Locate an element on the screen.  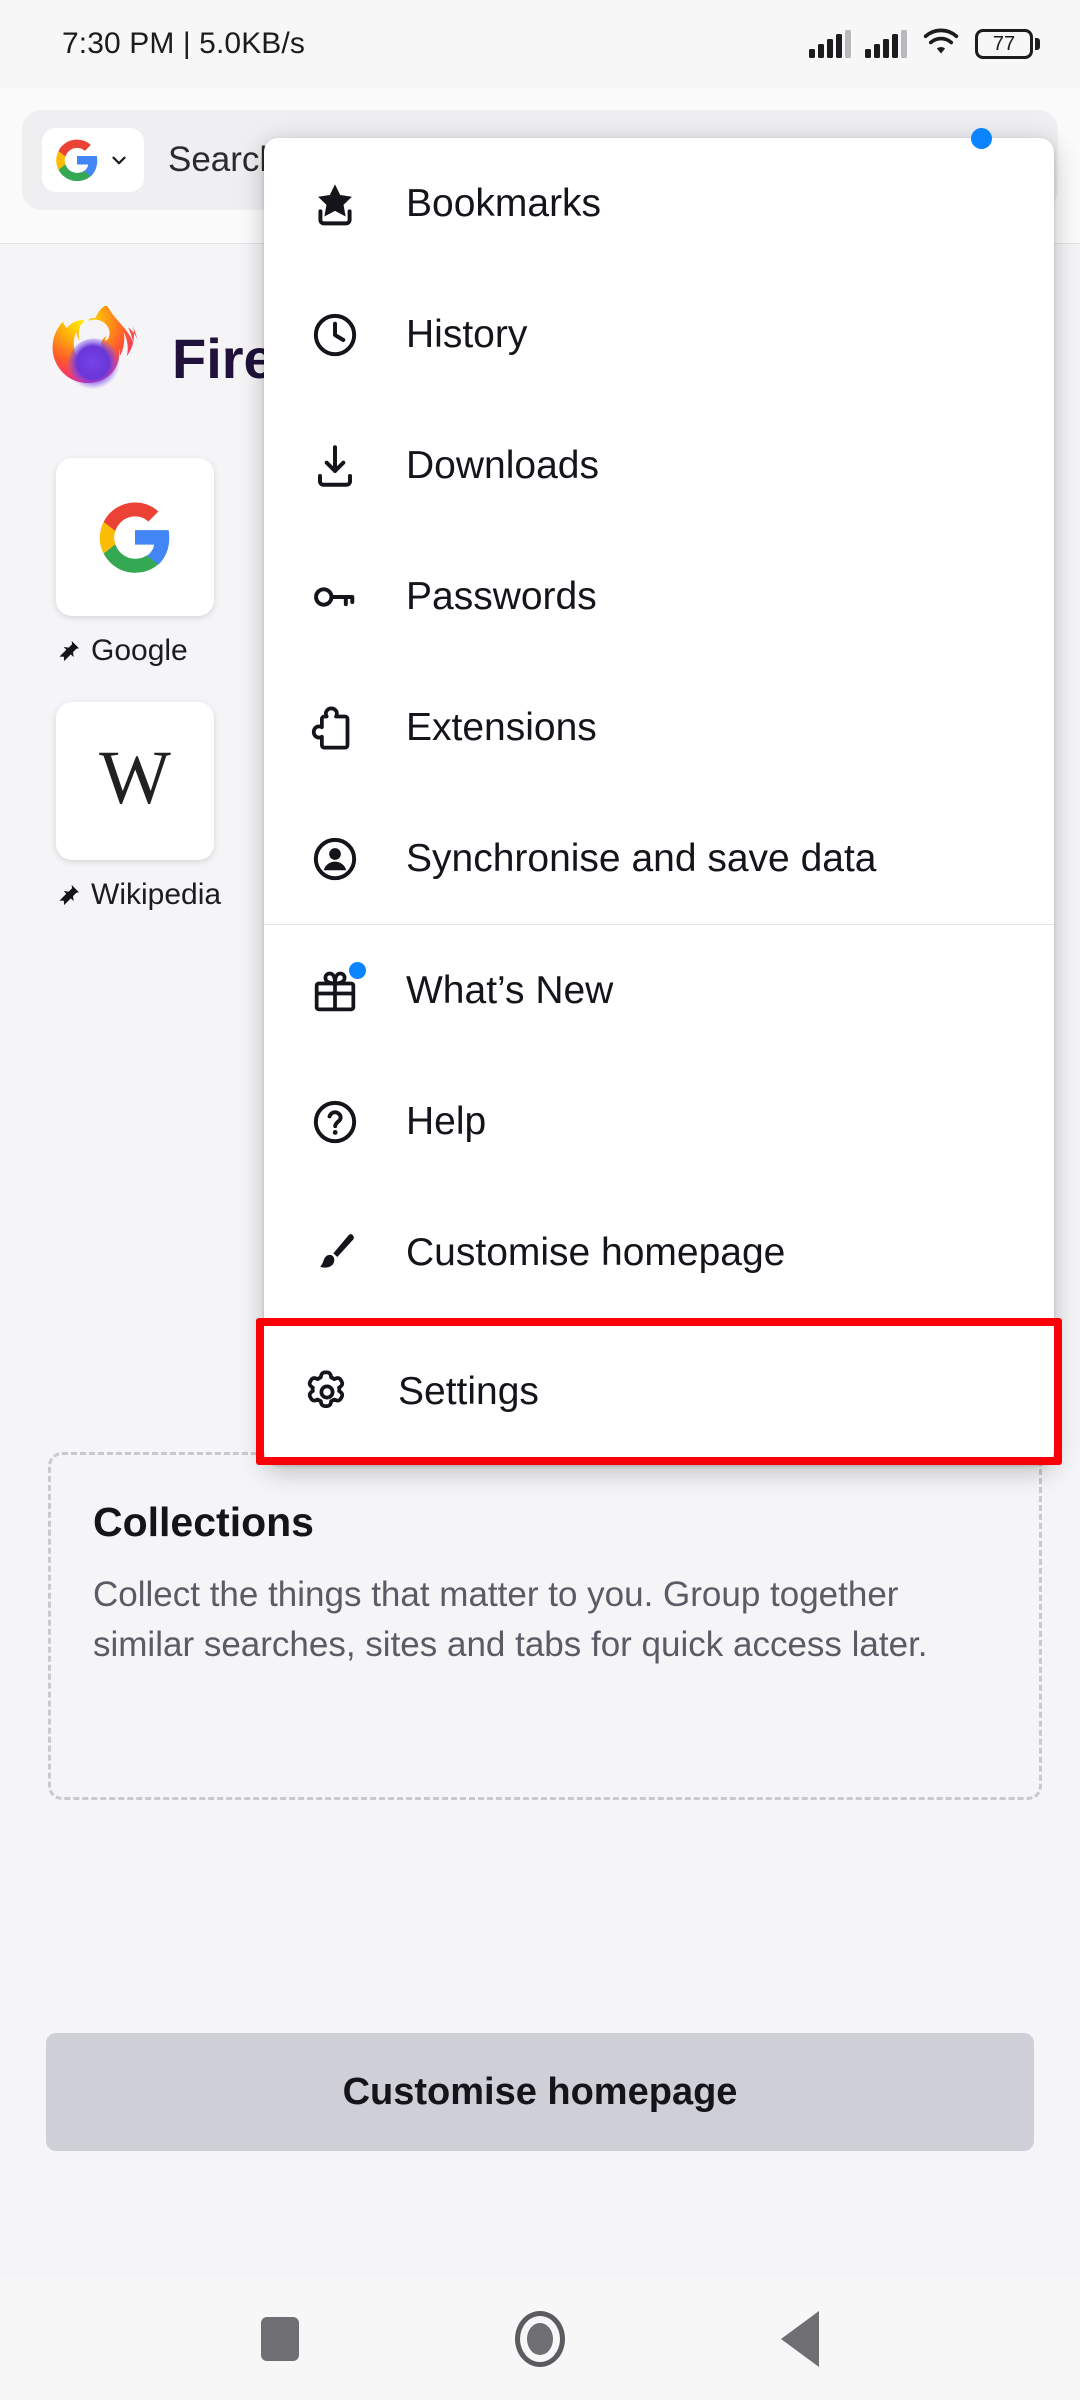
shortcut-tile: W is located at coordinates (135, 781).